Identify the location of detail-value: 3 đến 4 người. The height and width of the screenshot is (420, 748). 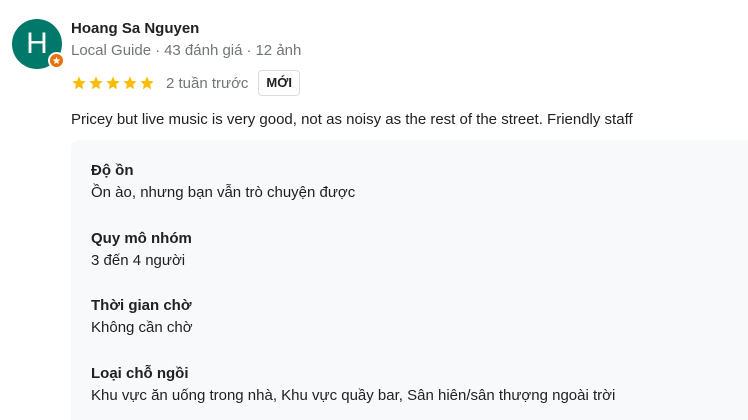
(138, 260).